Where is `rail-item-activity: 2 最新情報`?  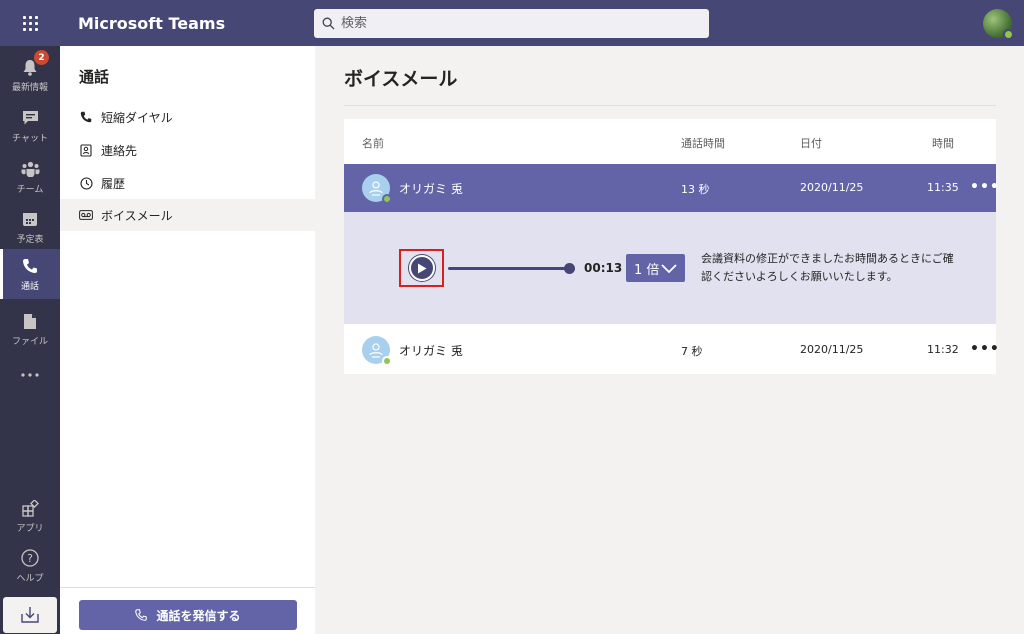
rail-item-activity: 2 最新情報 is located at coordinates (30, 75).